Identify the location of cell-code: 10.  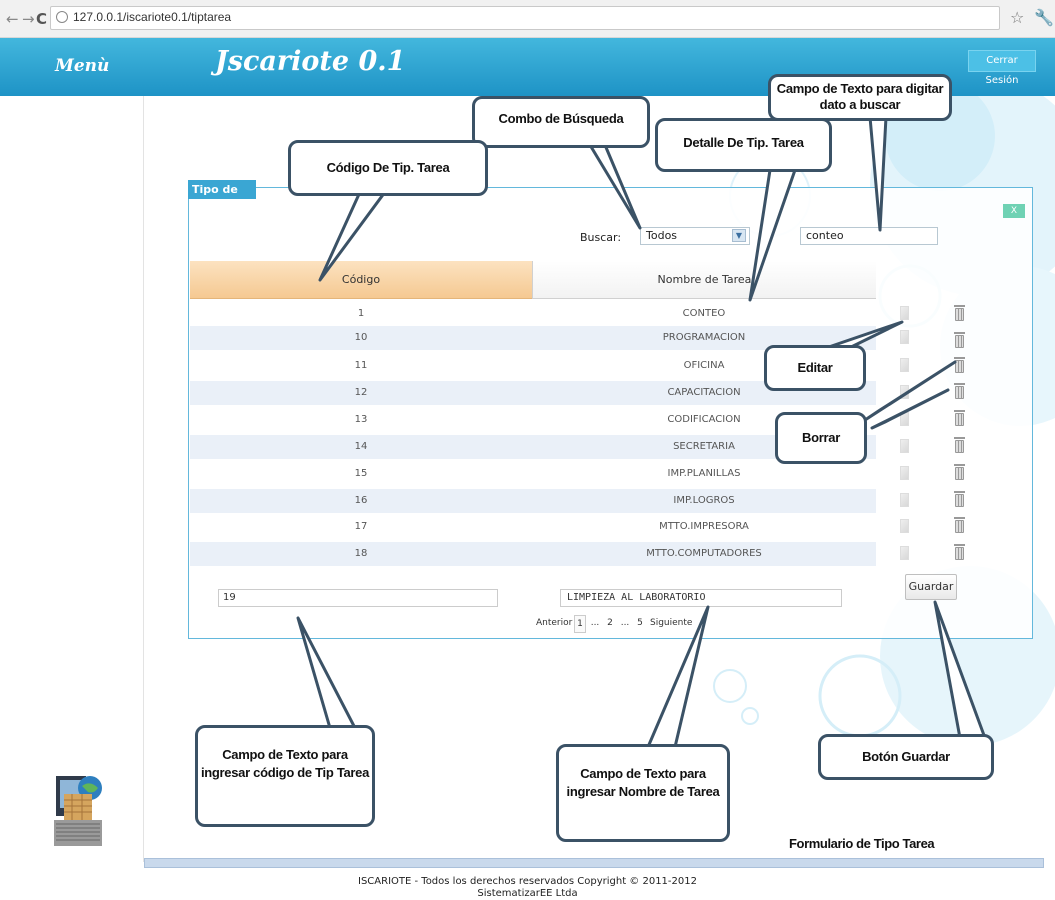
(361, 337).